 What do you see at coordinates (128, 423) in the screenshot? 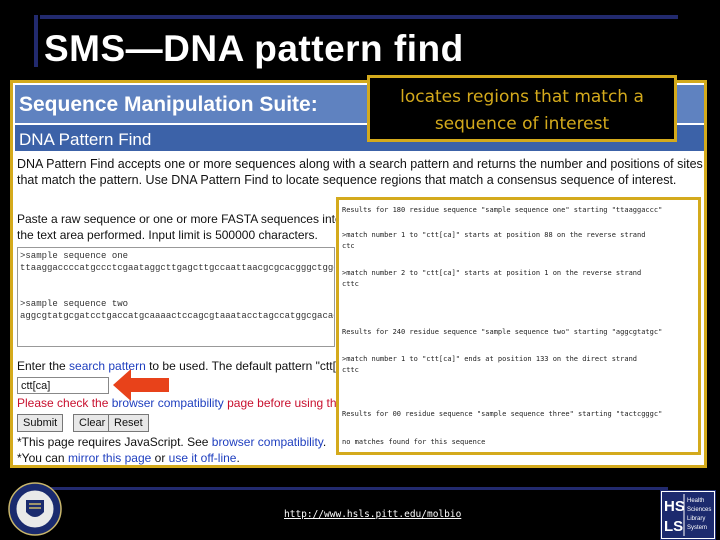
I see `reset-button: Reset` at bounding box center [128, 423].